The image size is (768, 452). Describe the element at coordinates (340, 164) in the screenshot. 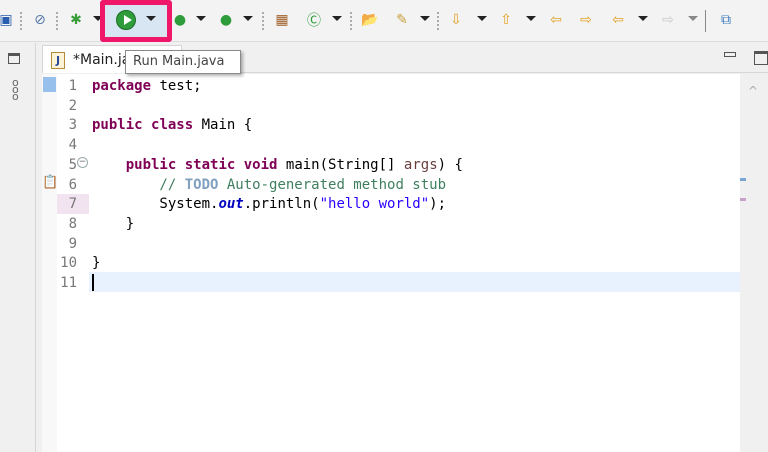

I see `code-token: main(String[]` at that location.